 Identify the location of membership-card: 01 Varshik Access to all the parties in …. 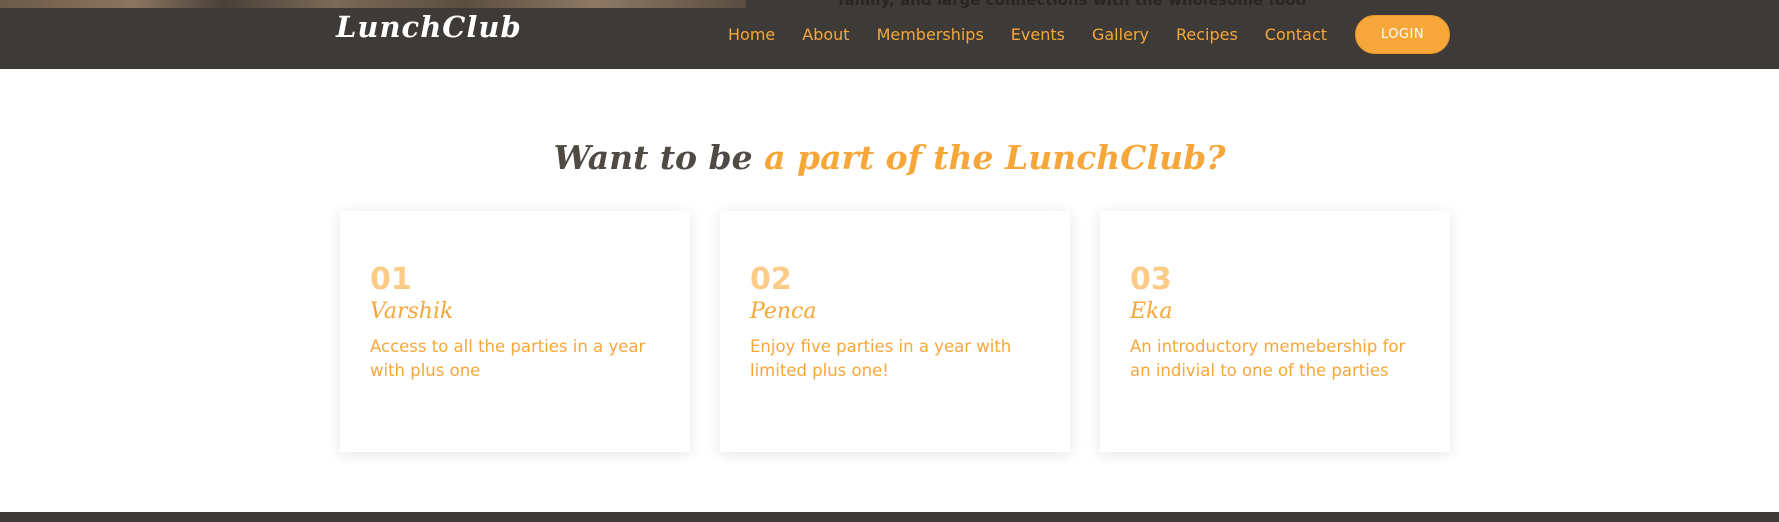
(515, 331).